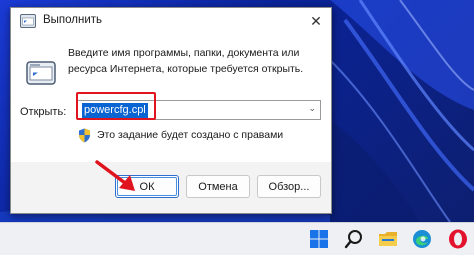 The height and width of the screenshot is (255, 474). What do you see at coordinates (458, 239) in the screenshot?
I see `opera-icon` at bounding box center [458, 239].